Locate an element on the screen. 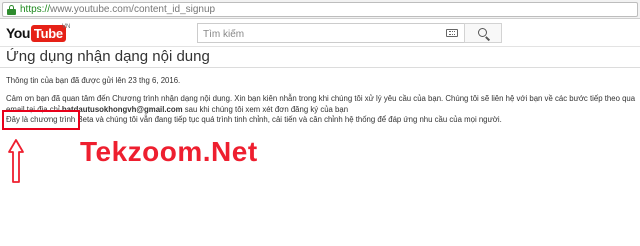 This screenshot has height=246, width=640. page-title: Ứng dụng nhận dạng nội dung is located at coordinates (108, 56).